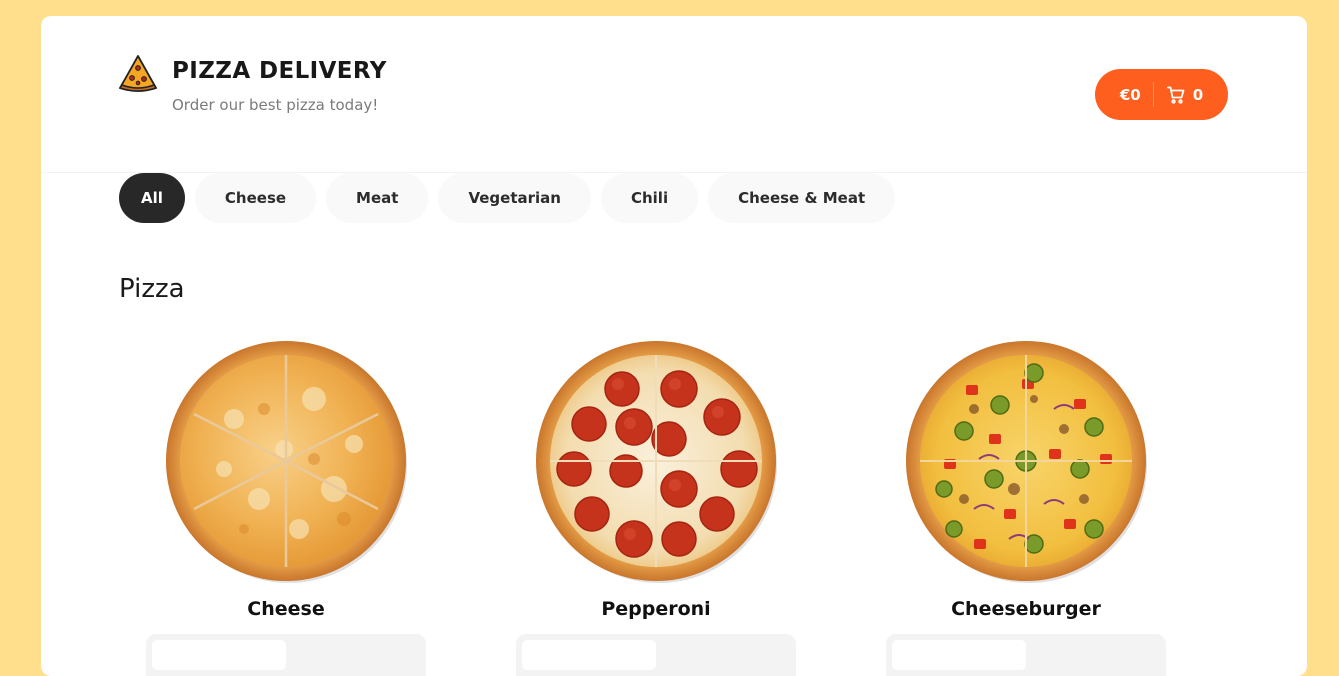 This screenshot has width=1339, height=676. What do you see at coordinates (279, 71) in the screenshot?
I see `brand-title: PIZZA DELIVERY` at bounding box center [279, 71].